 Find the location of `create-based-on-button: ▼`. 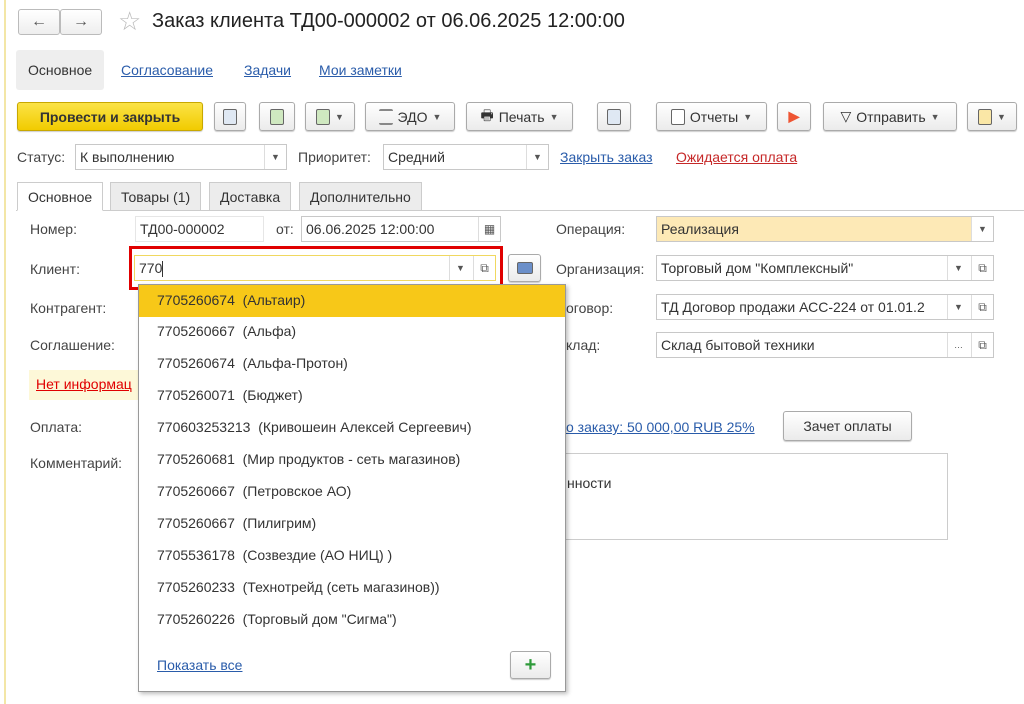

create-based-on-button: ▼ is located at coordinates (330, 116).